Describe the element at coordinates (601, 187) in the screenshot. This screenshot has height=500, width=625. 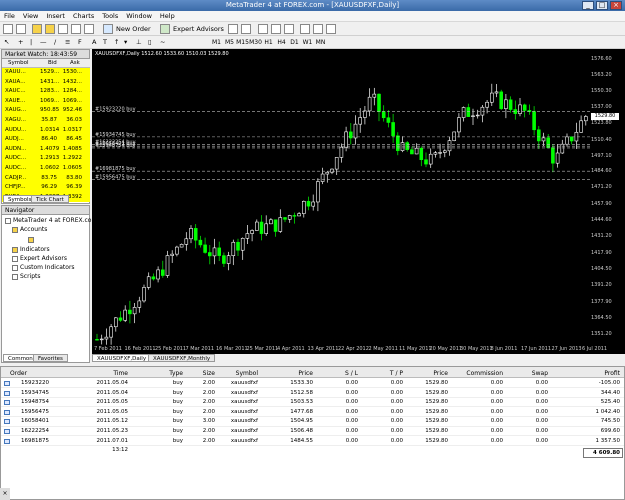
I see `price-tick: 1471.20` at that location.